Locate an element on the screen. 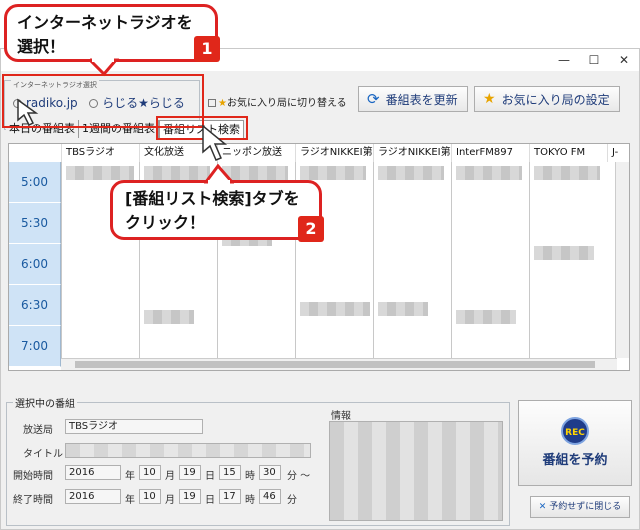 The height and width of the screenshot is (530, 640). end-day: 19 is located at coordinates (190, 496).